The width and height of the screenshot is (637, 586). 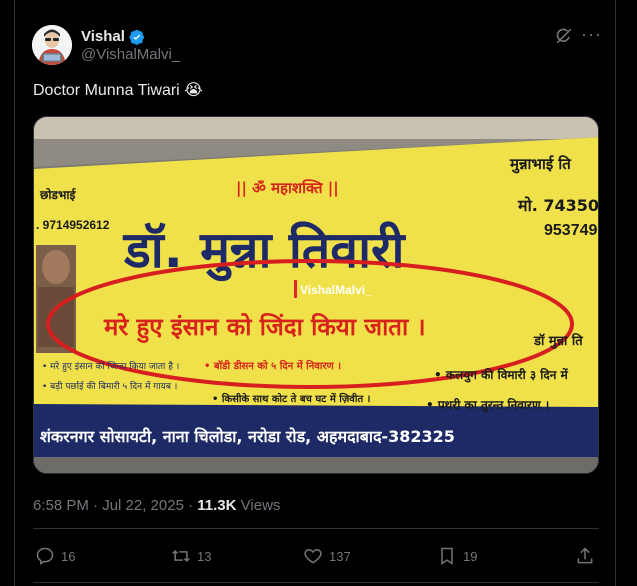 I want to click on banner-top-right-3: 953749, so click(x=570, y=230).